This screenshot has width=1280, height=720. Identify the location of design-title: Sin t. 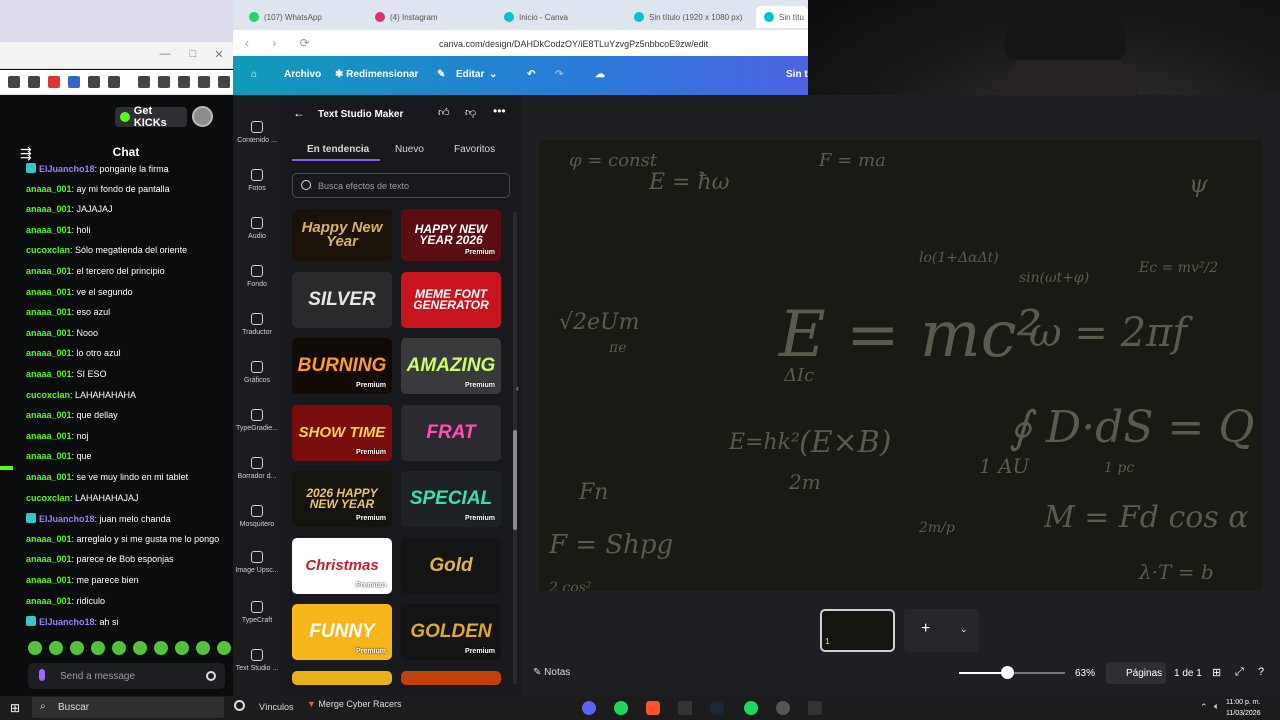
(797, 74).